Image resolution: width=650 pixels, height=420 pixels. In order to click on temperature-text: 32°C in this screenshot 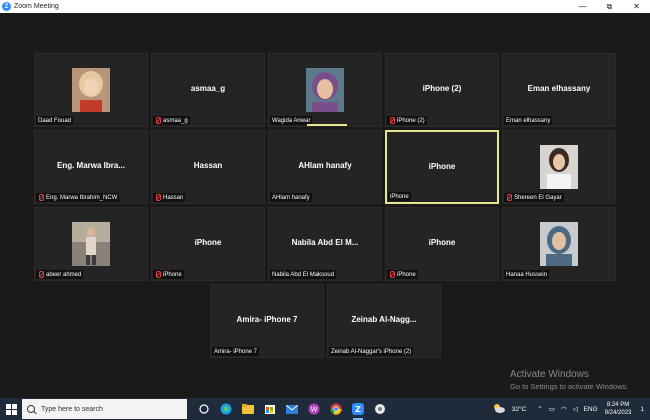, I will do `click(519, 409)`.